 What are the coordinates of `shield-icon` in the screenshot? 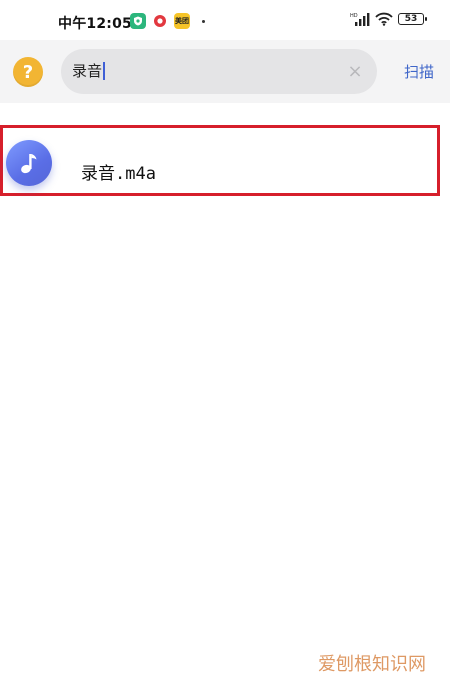 It's located at (138, 21).